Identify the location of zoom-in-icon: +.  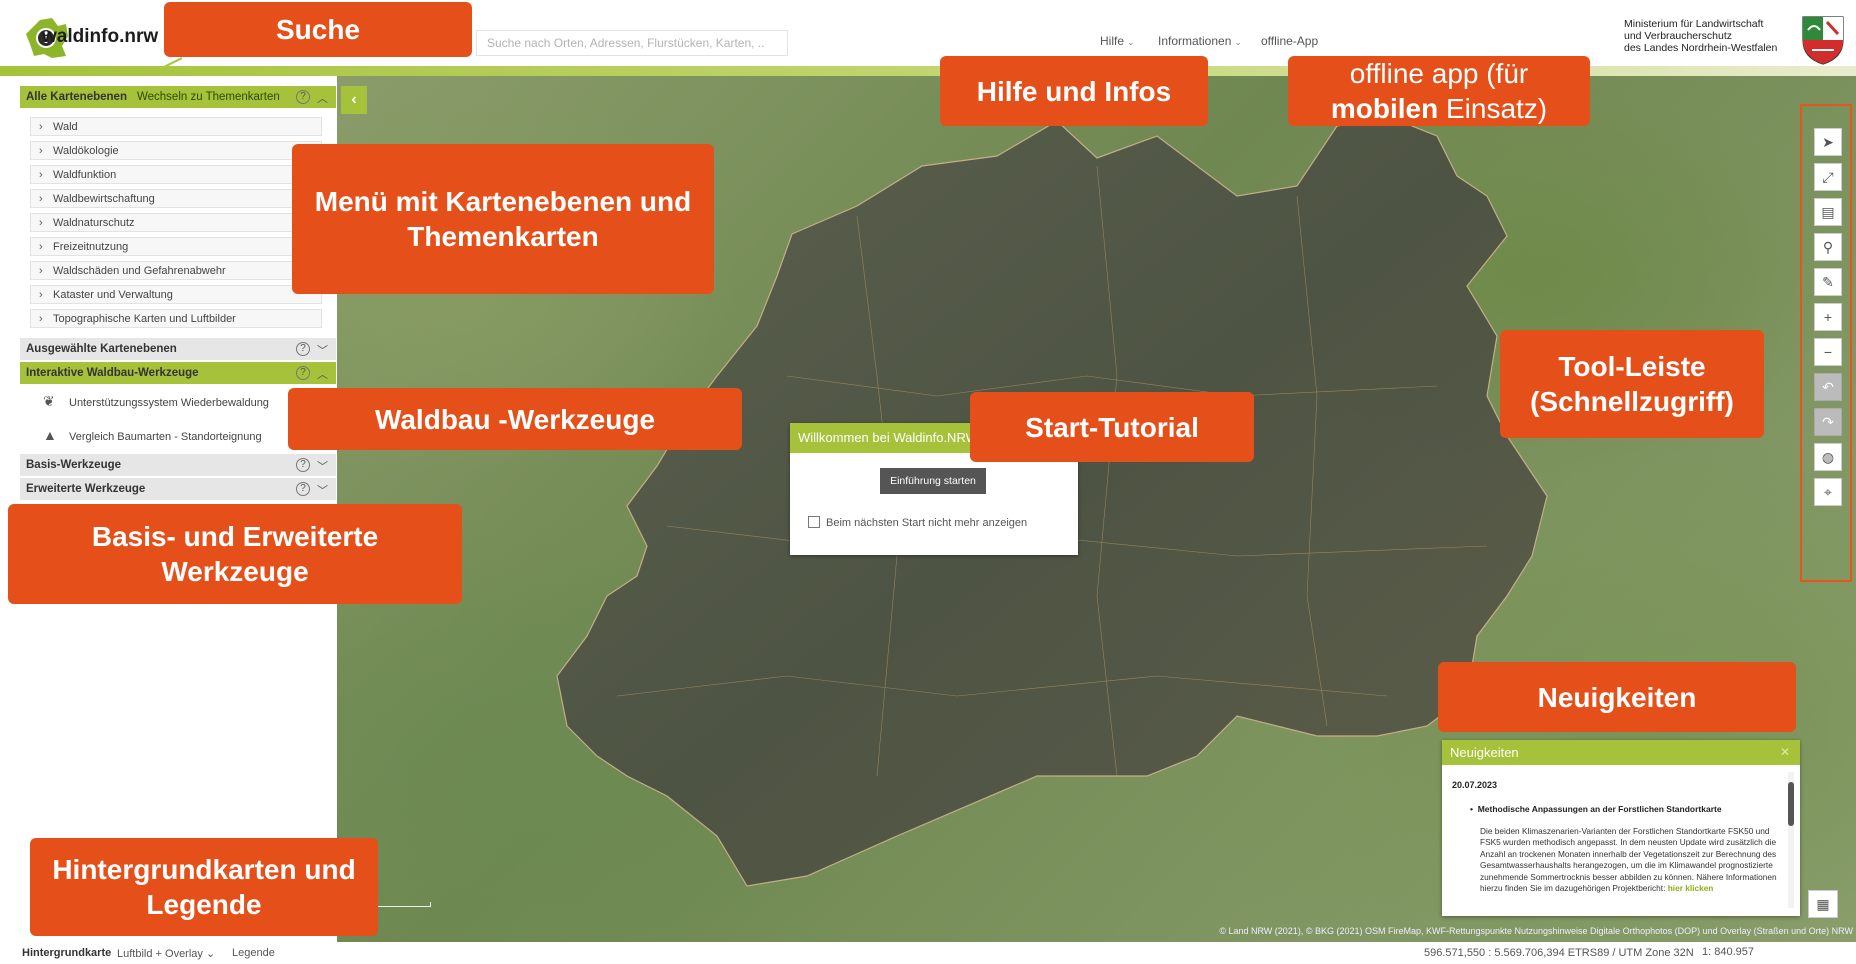
(1828, 317).